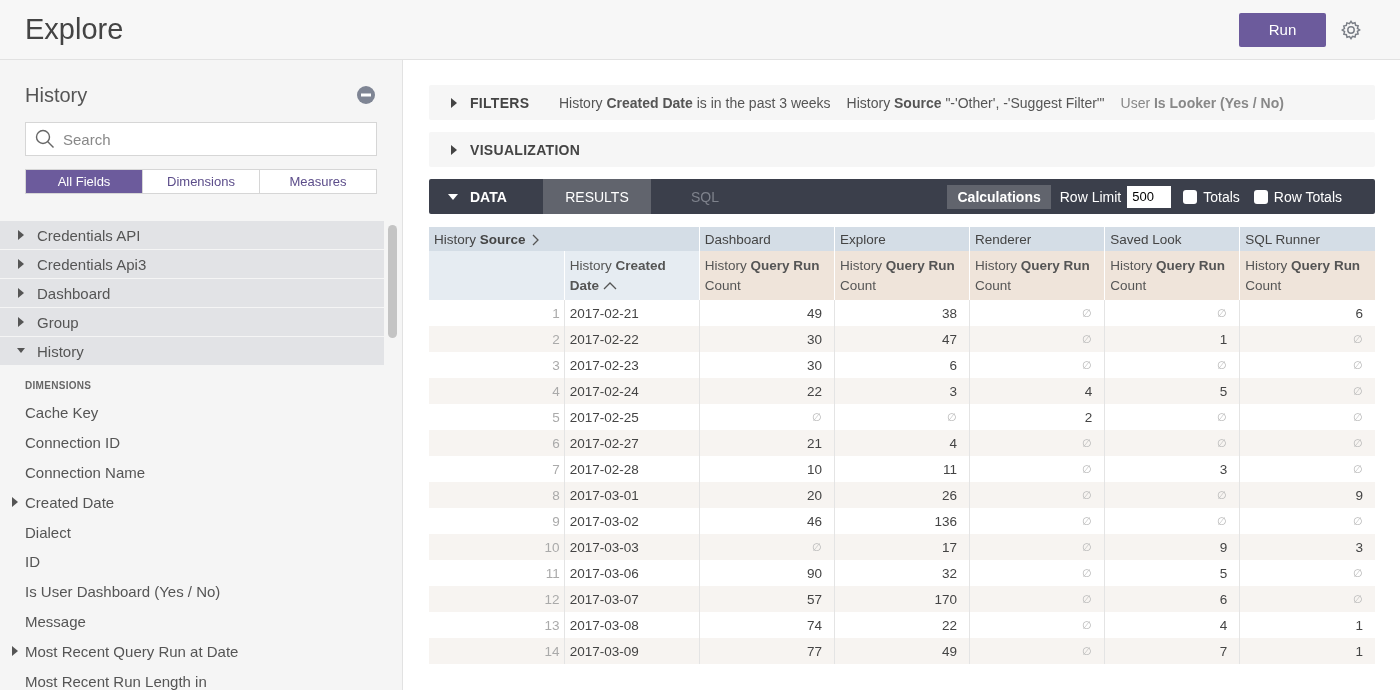 Image resolution: width=1400 pixels, height=690 pixels. What do you see at coordinates (392, 281) in the screenshot?
I see `scrollbar` at bounding box center [392, 281].